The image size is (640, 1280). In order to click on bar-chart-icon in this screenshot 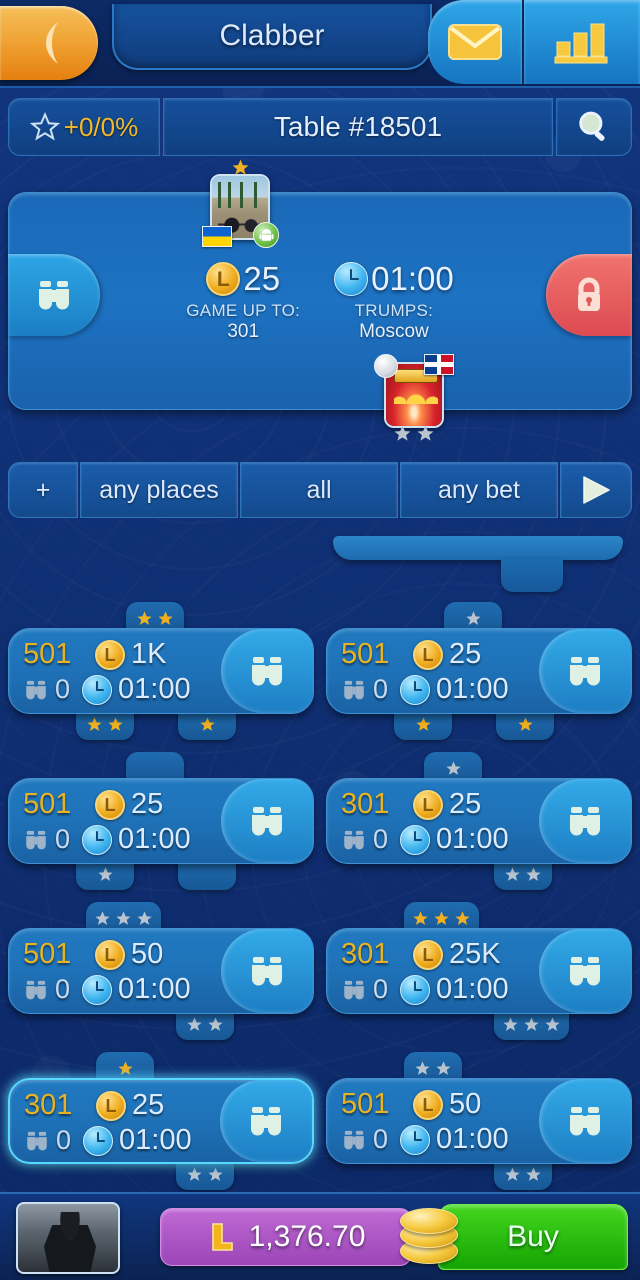, I will do `click(581, 43)`.